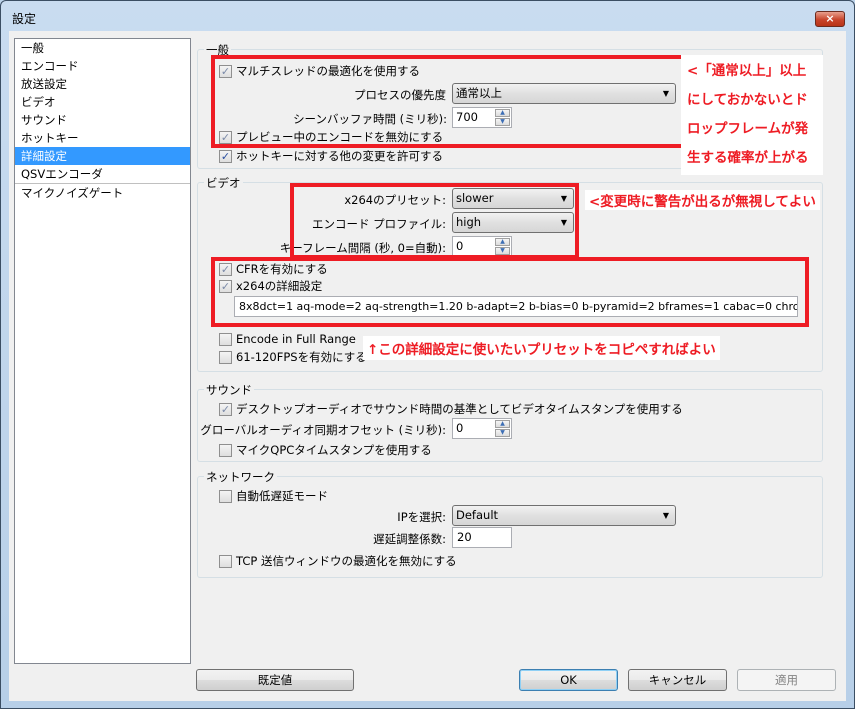 Image resolution: width=855 pixels, height=709 pixels. I want to click on sidebar-item-advanced: 詳細設定, so click(102, 156).